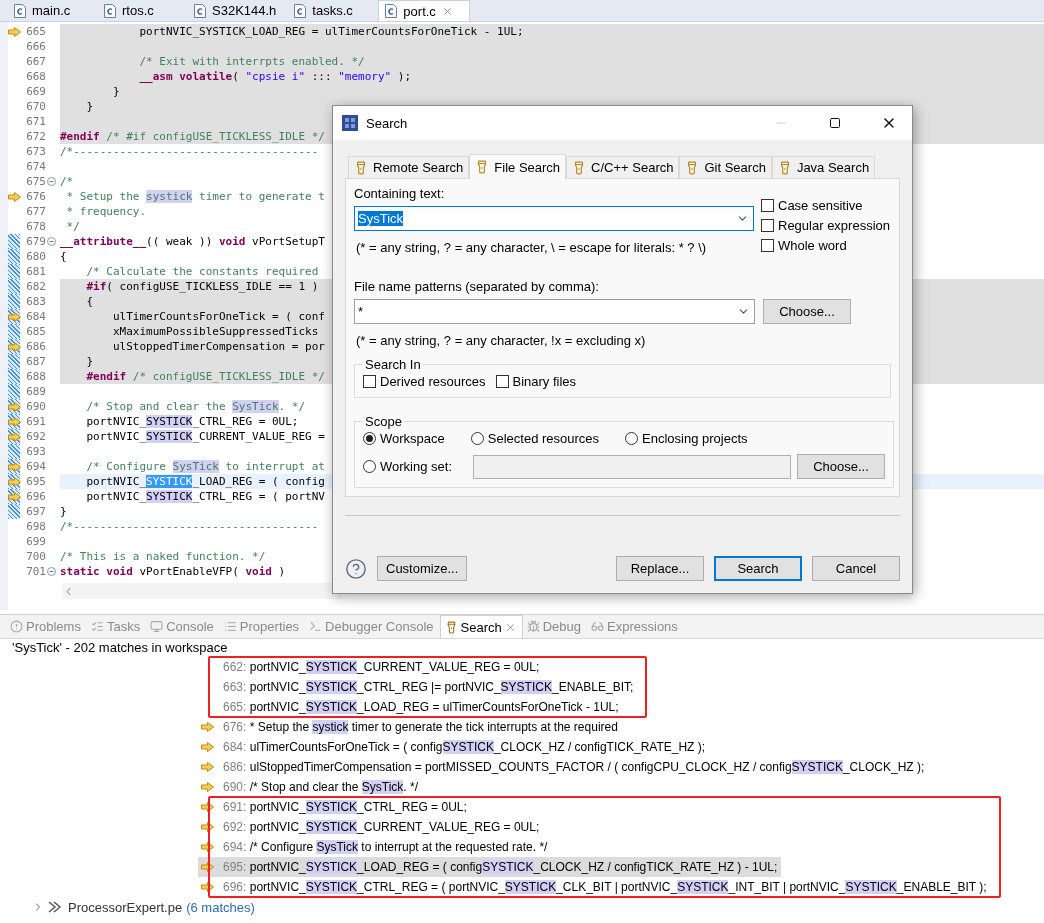  Describe the element at coordinates (334, 807) in the screenshot. I see `search-result: 691: portNVIC_SYSTICK_CTRL_REG = 0UL;` at that location.